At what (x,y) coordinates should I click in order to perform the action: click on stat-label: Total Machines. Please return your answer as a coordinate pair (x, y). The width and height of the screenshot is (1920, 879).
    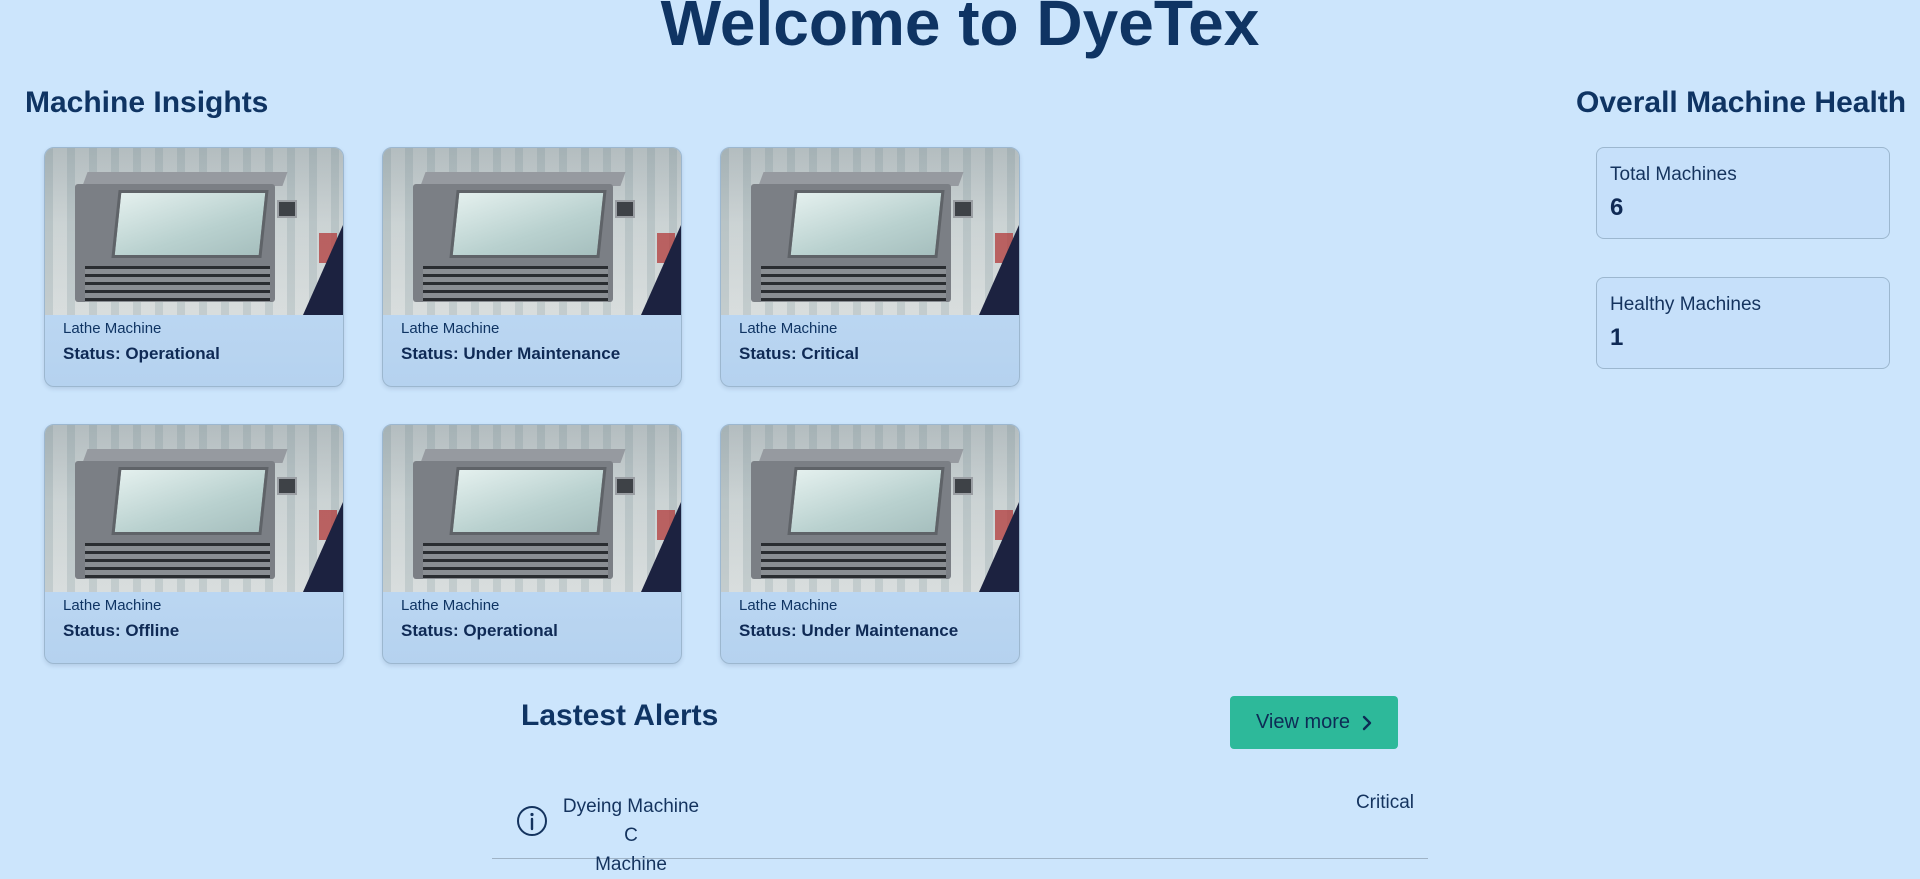
    Looking at the image, I should click on (1673, 174).